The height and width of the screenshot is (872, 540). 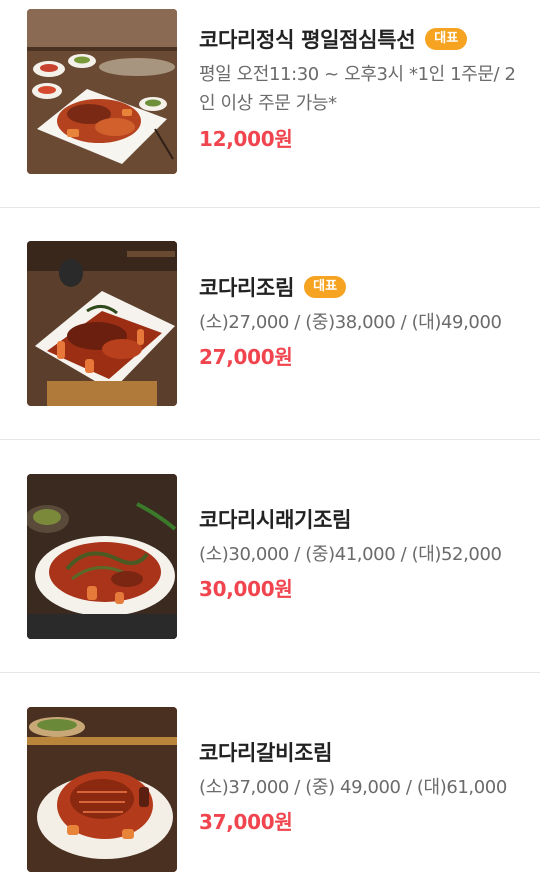 I want to click on braised-kodari-galbi-photo, so click(x=102, y=789).